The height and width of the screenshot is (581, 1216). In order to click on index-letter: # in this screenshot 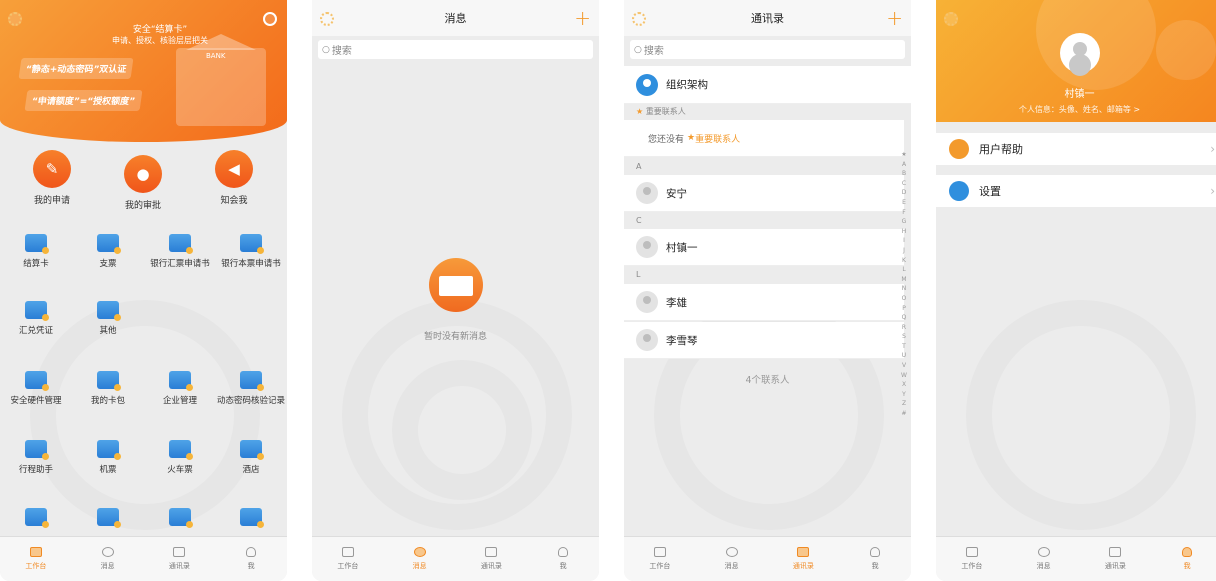, I will do `click(904, 414)`.